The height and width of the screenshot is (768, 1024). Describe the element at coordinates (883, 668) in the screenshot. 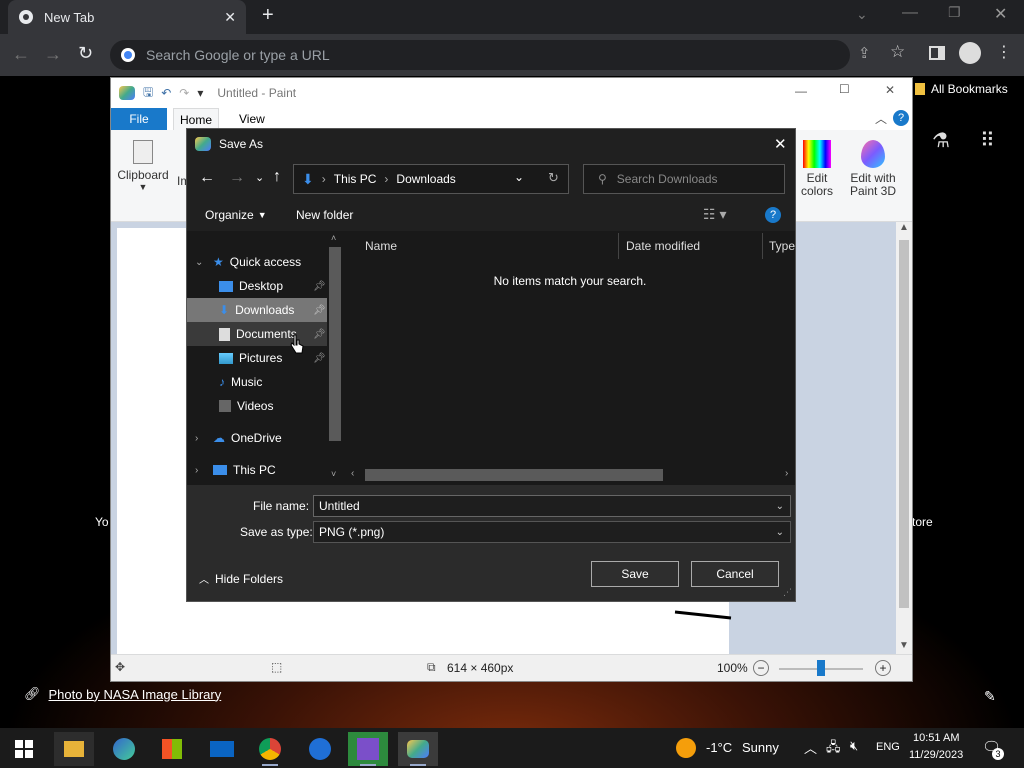

I see `zoom-in-icon: +` at that location.